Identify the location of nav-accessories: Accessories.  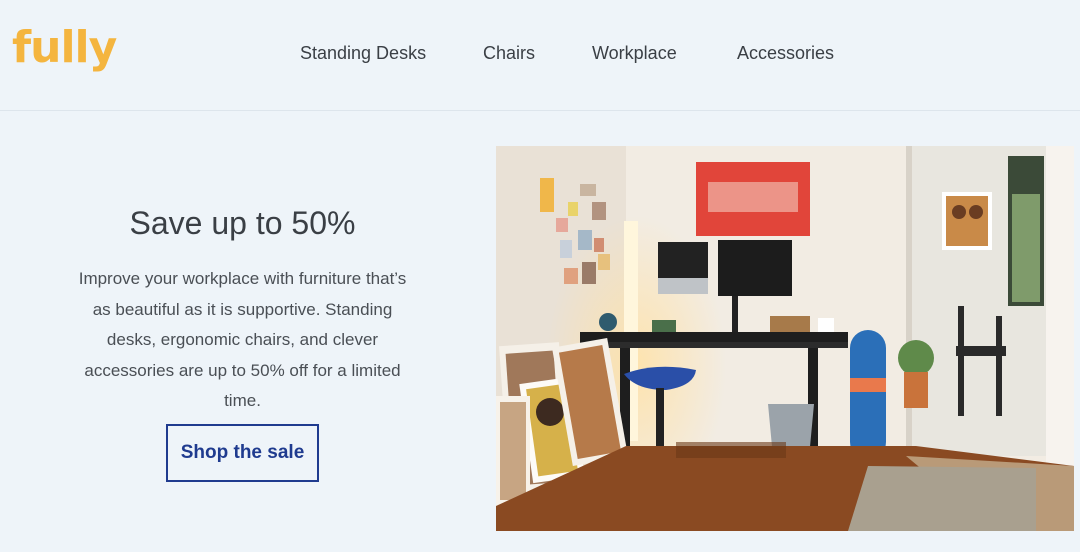
(785, 53).